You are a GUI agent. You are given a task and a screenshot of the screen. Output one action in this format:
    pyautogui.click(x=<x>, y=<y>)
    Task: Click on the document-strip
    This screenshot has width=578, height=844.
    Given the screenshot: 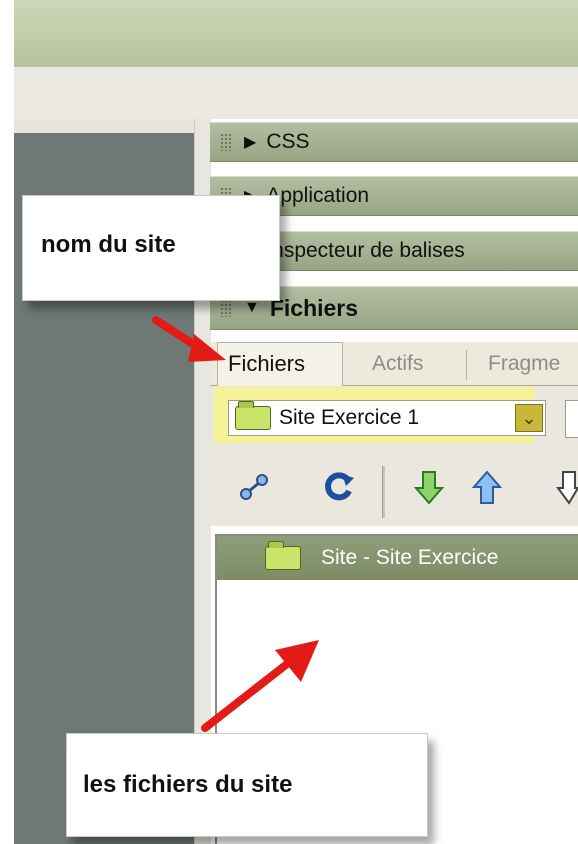 What is the action you would take?
    pyautogui.click(x=112, y=126)
    